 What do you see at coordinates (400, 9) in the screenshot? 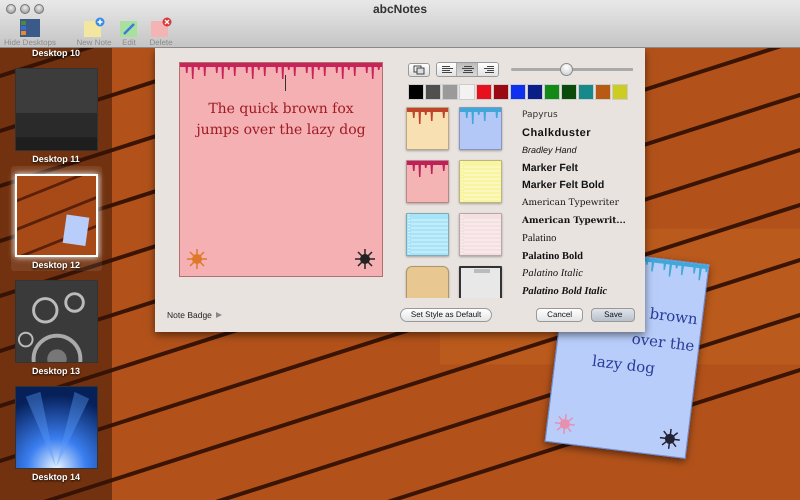
I see `window-title: abcNotes` at bounding box center [400, 9].